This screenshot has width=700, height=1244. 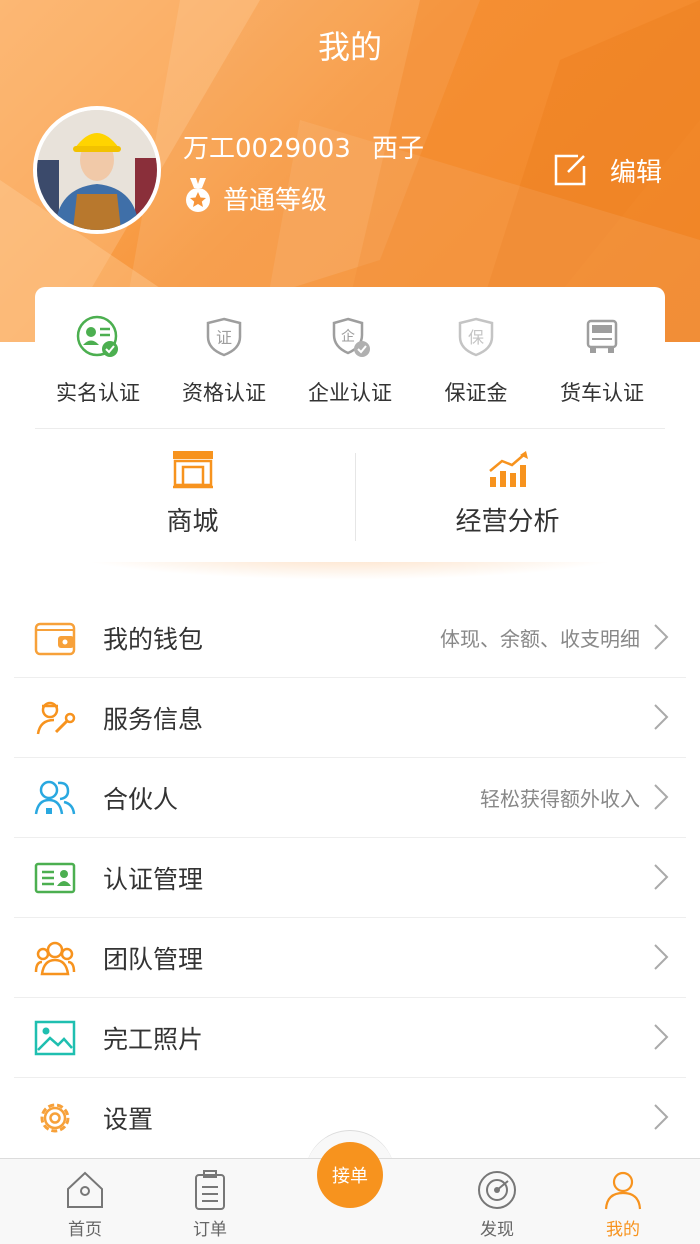 What do you see at coordinates (192, 522) in the screenshot?
I see `mall-label: 商城` at bounding box center [192, 522].